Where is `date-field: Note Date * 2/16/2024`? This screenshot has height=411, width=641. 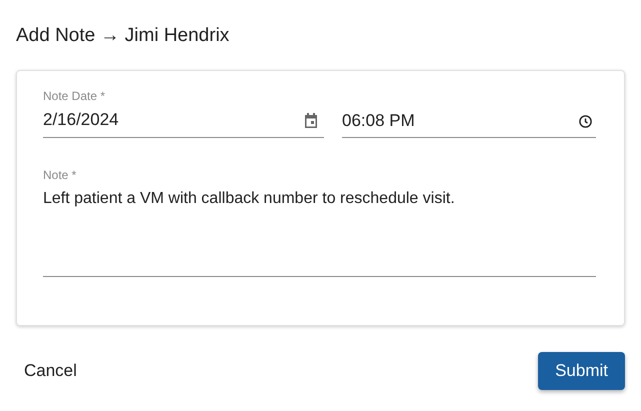 date-field: Note Date * 2/16/2024 is located at coordinates (183, 113).